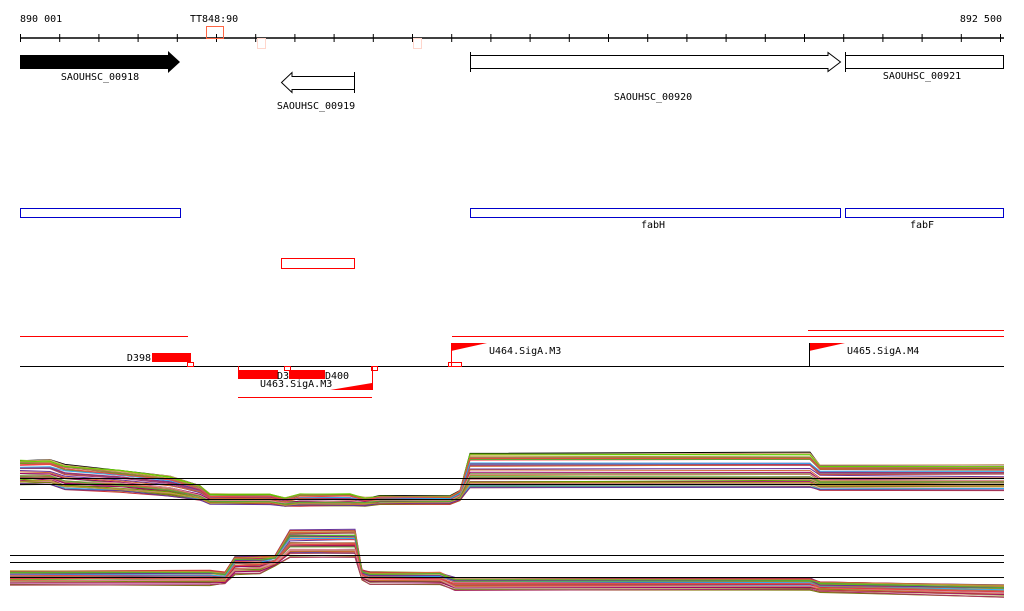 The height and width of the screenshot is (611, 1024). Describe the element at coordinates (100, 213) in the screenshot. I see `annotation-box` at that location.